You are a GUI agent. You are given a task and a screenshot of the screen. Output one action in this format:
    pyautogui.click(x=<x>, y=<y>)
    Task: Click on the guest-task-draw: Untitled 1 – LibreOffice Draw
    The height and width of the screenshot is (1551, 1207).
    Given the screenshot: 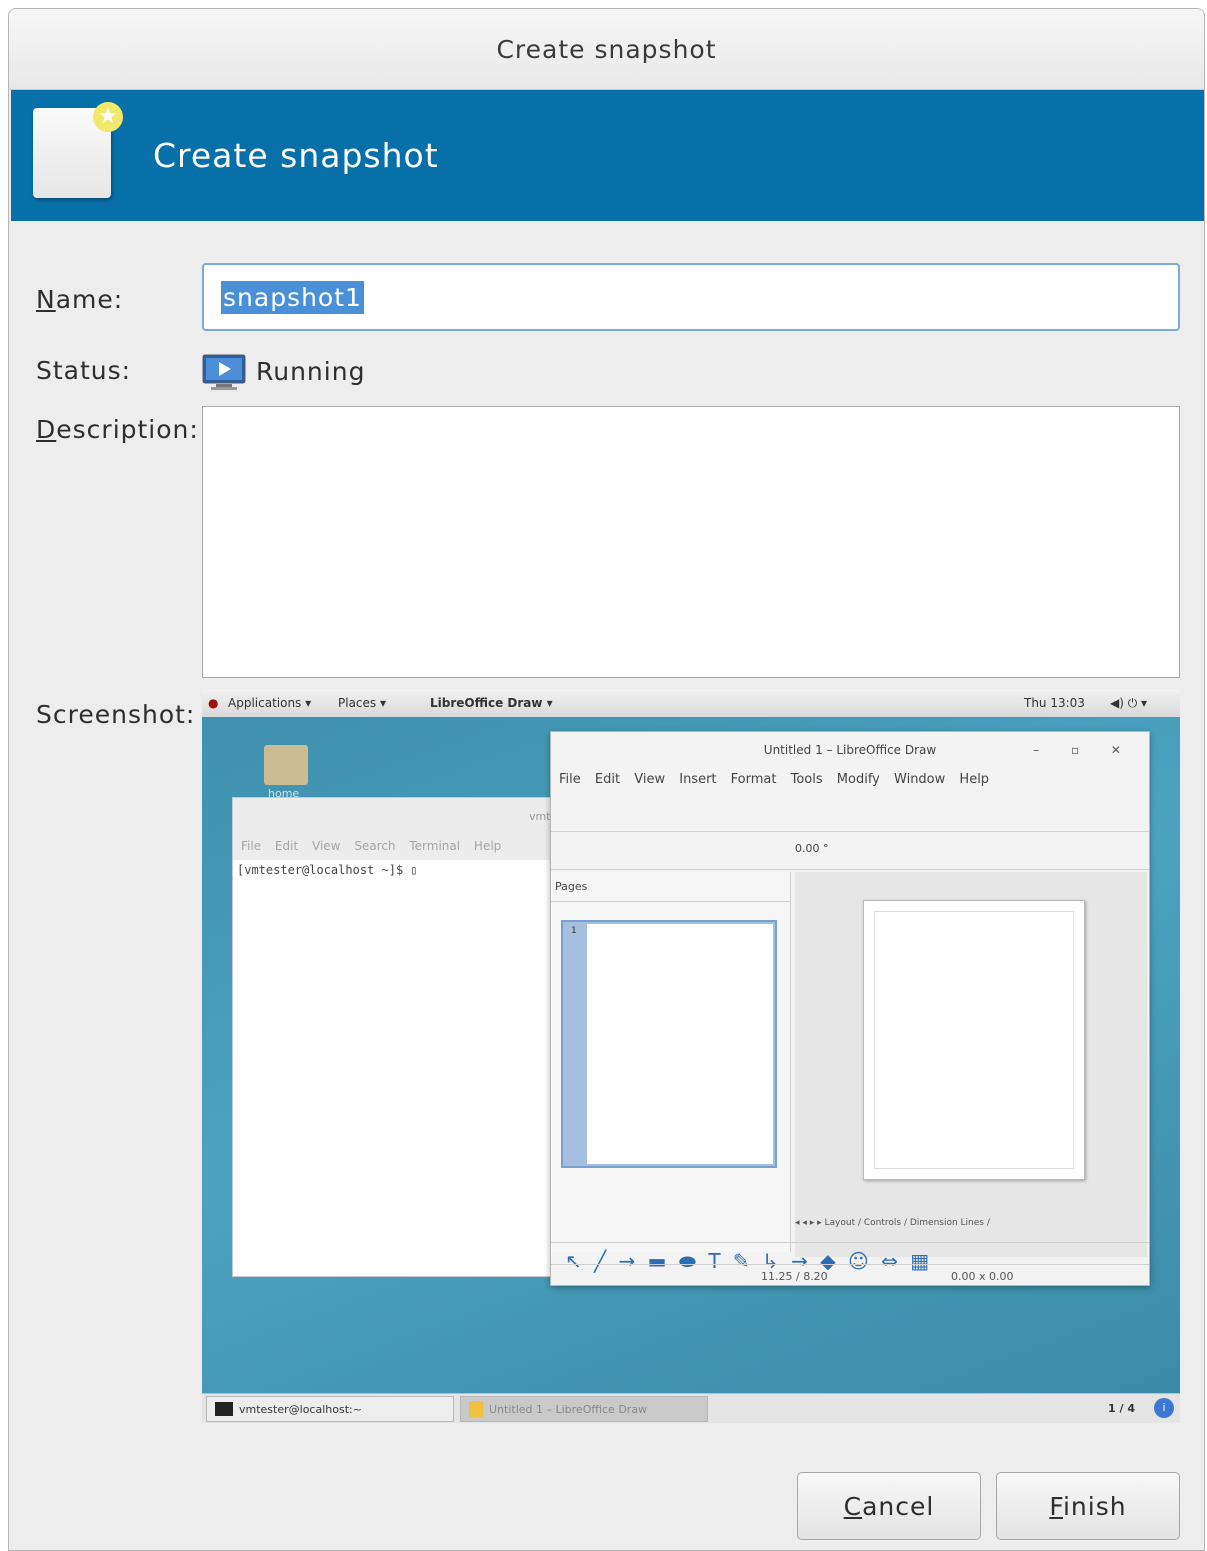 What is the action you would take?
    pyautogui.click(x=584, y=1409)
    